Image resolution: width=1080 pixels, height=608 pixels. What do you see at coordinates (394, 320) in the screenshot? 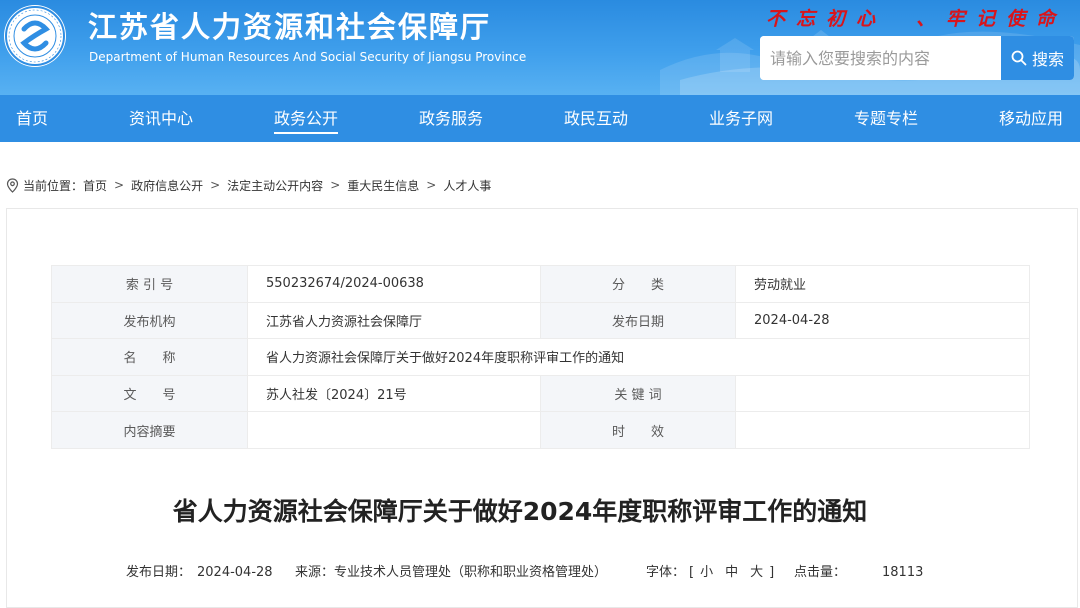
I see `publisher-value: 江苏省人力资源社会保障厅` at bounding box center [394, 320].